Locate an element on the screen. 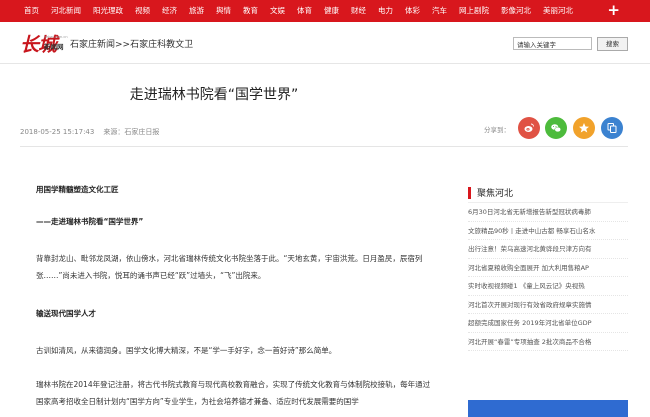 The width and height of the screenshot is (650, 417). breadcrumb: 石家庄新闻>>石家庄科教文卫 is located at coordinates (131, 43).